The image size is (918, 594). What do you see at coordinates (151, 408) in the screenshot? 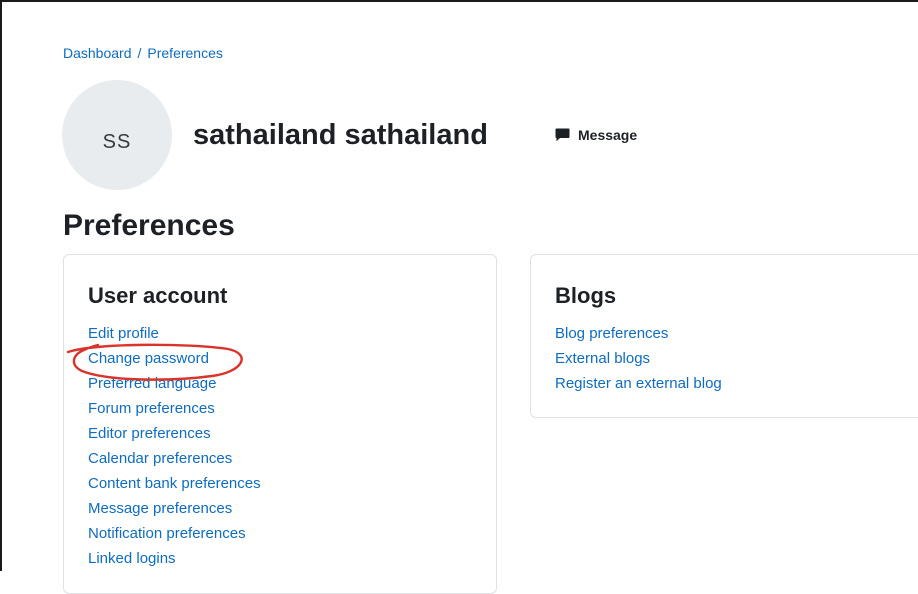
I see `forum-preferences-link: Forum preferences` at bounding box center [151, 408].